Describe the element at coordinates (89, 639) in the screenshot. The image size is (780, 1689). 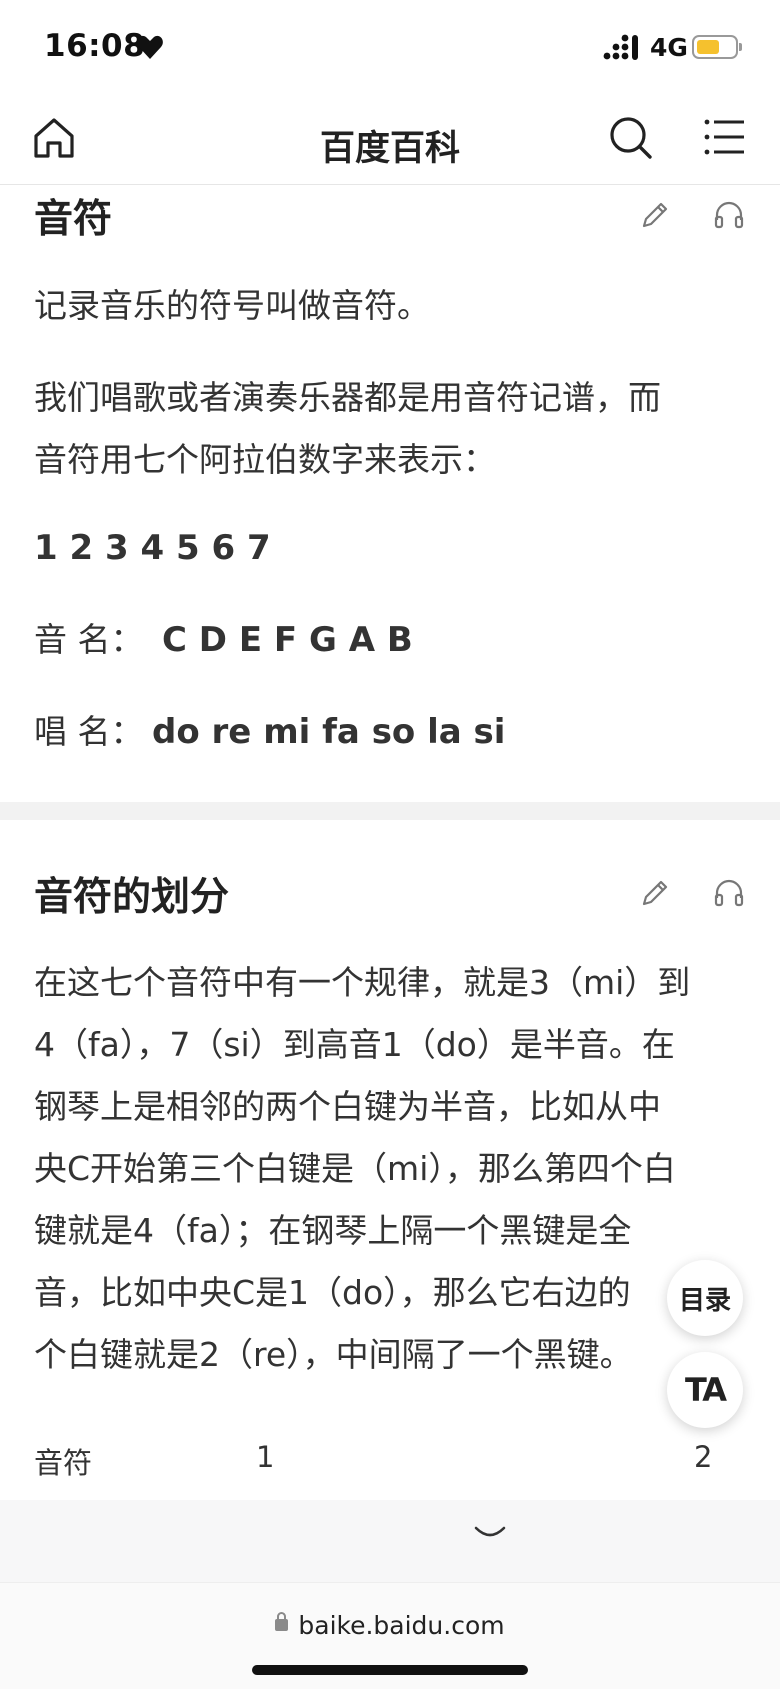
I see `note-name-label: 音 名：` at that location.